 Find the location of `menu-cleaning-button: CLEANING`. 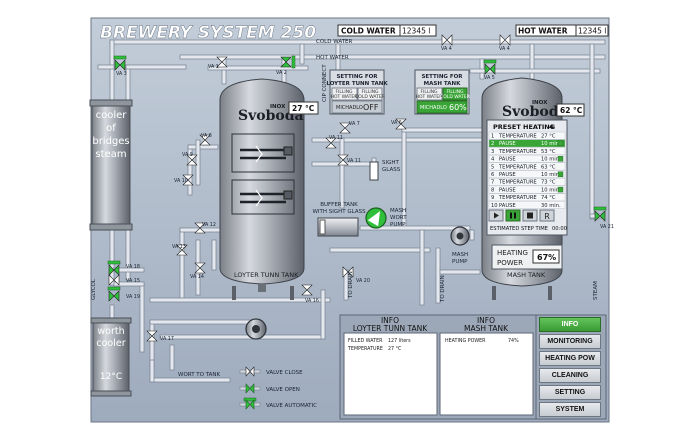

menu-cleaning-button: CLEANING is located at coordinates (570, 375).